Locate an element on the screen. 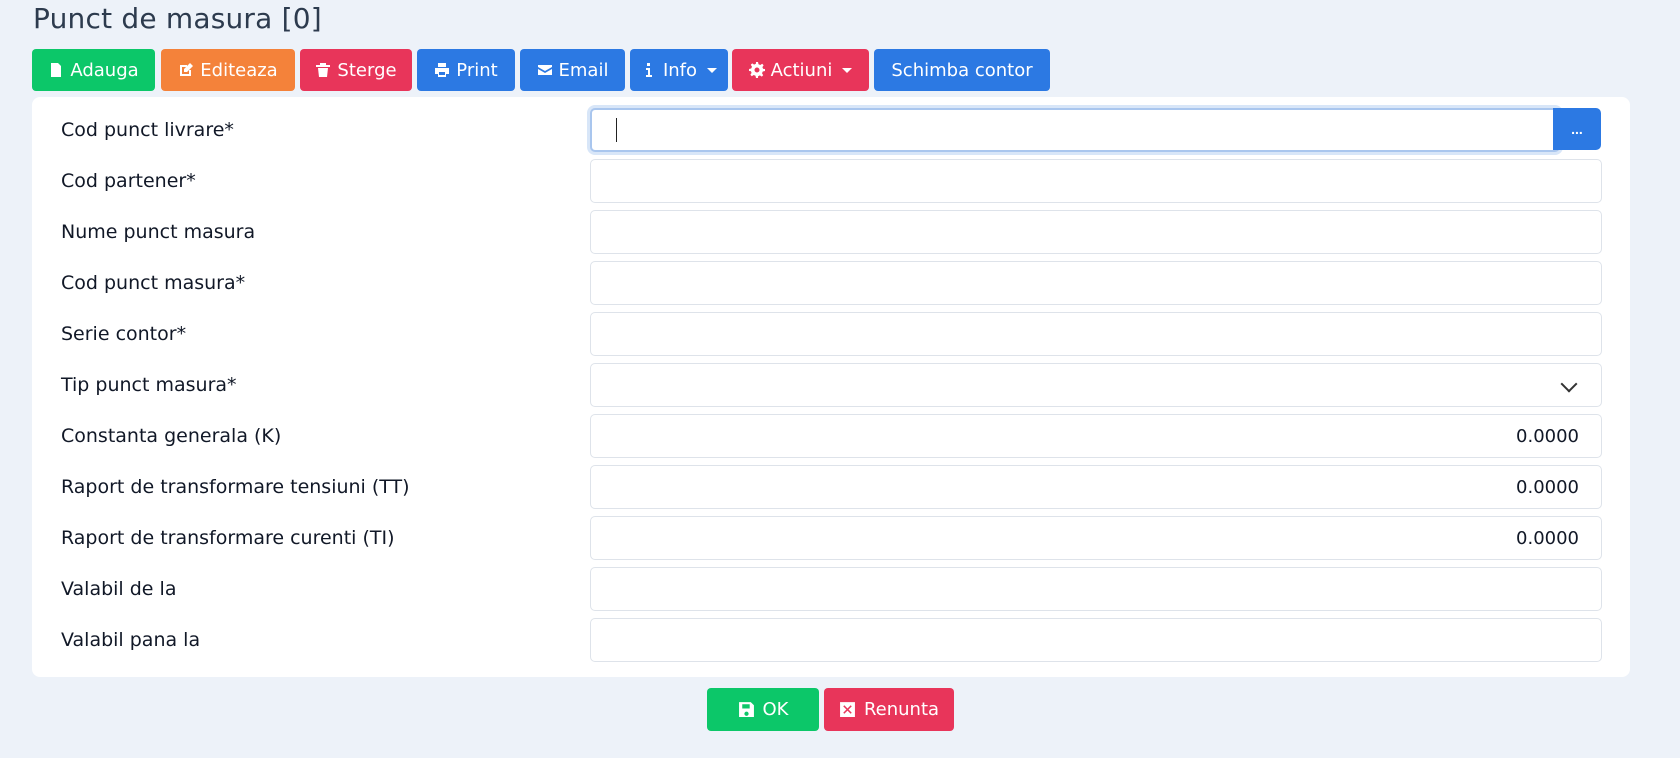 This screenshot has height=758, width=1680. label-constanta-generala: Constanta generala (K) is located at coordinates (171, 436).